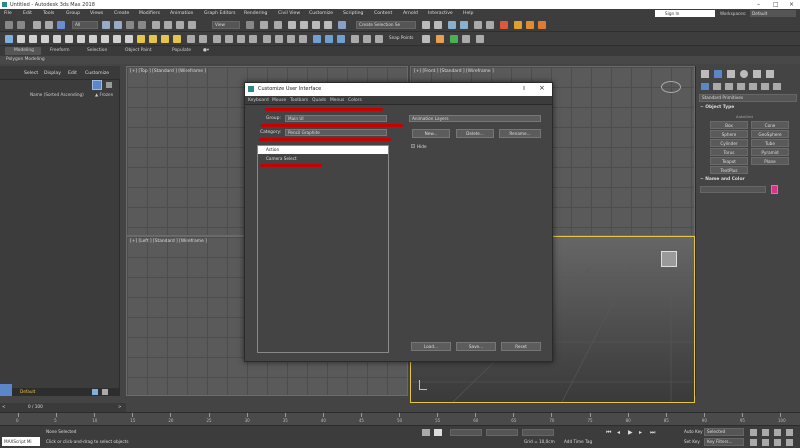  Describe the element at coordinates (355, 39) in the screenshot. I see `uvw-map-icon` at that location.